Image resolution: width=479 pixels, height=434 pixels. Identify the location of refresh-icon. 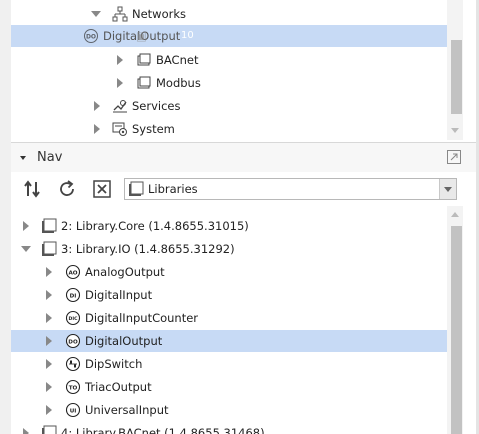
(67, 189).